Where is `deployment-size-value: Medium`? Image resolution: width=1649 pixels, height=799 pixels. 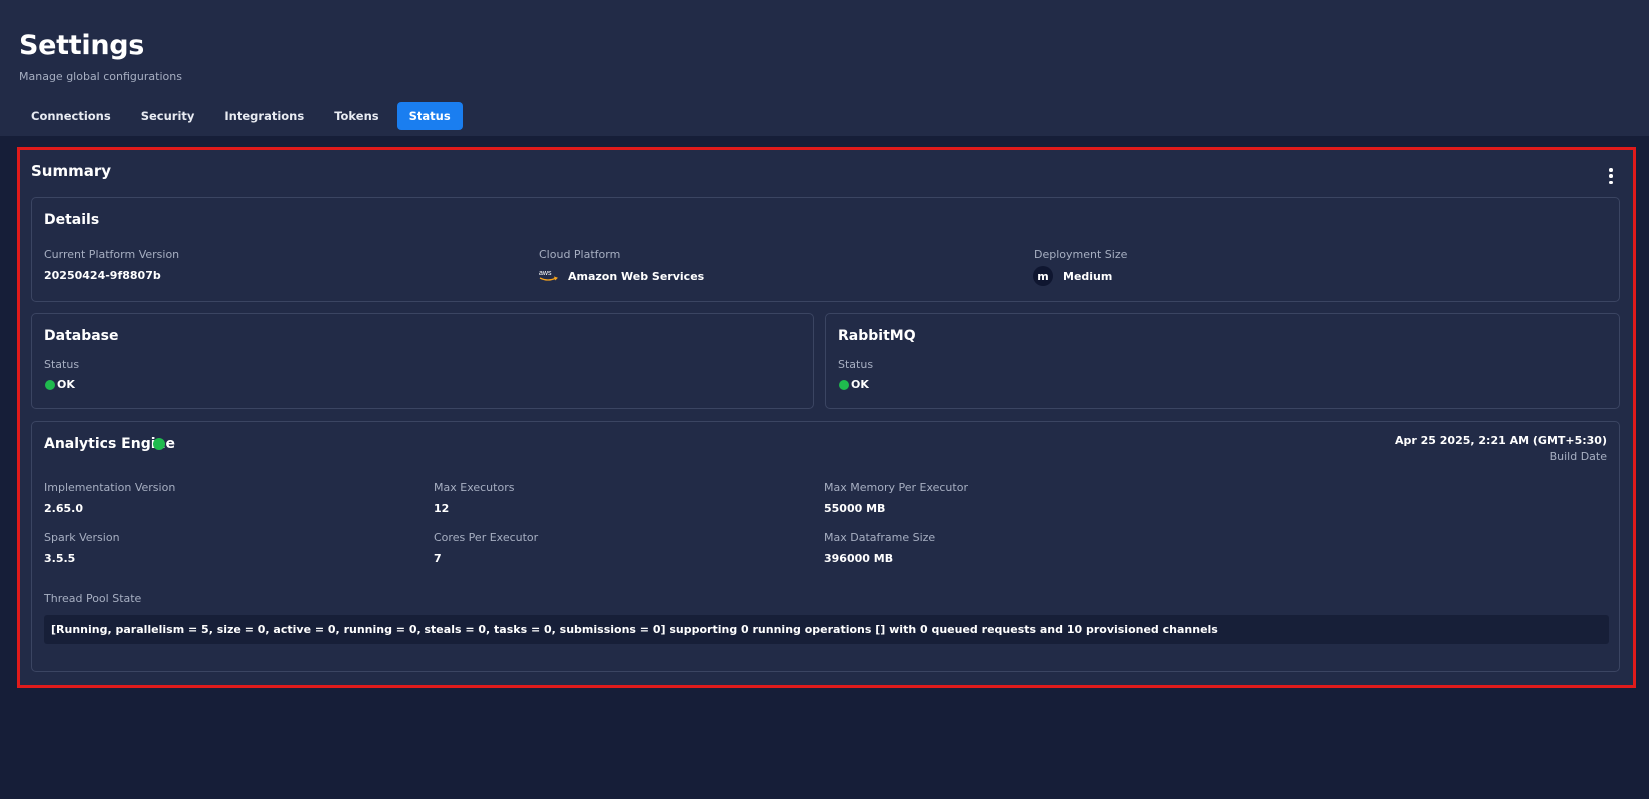
deployment-size-value: Medium is located at coordinates (1088, 276).